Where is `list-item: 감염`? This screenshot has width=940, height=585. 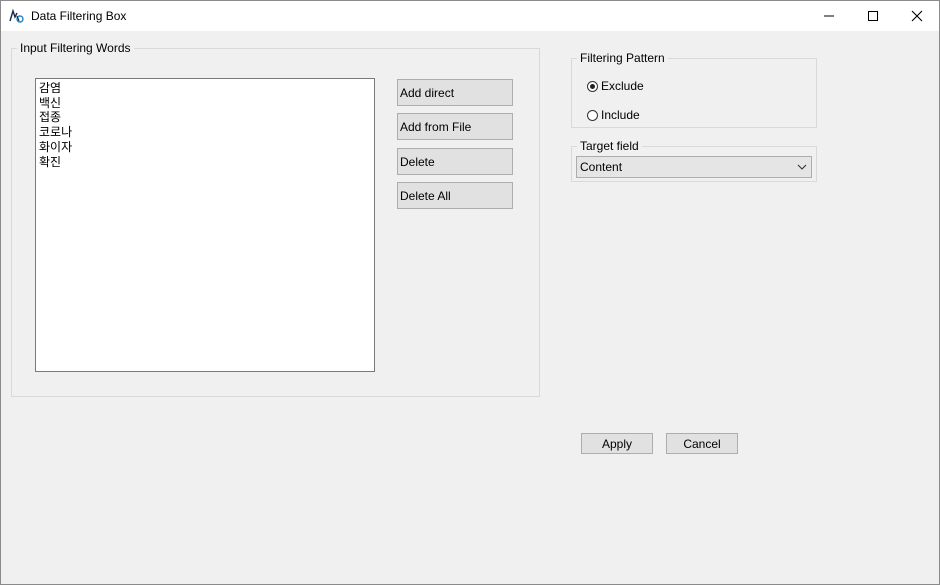 list-item: 감염 is located at coordinates (205, 88).